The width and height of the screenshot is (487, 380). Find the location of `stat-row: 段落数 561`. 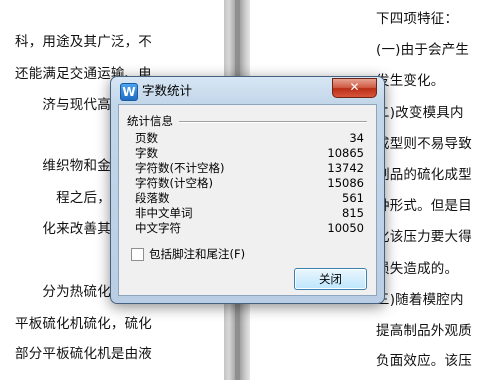

stat-row: 段落数 561 is located at coordinates (249, 198).